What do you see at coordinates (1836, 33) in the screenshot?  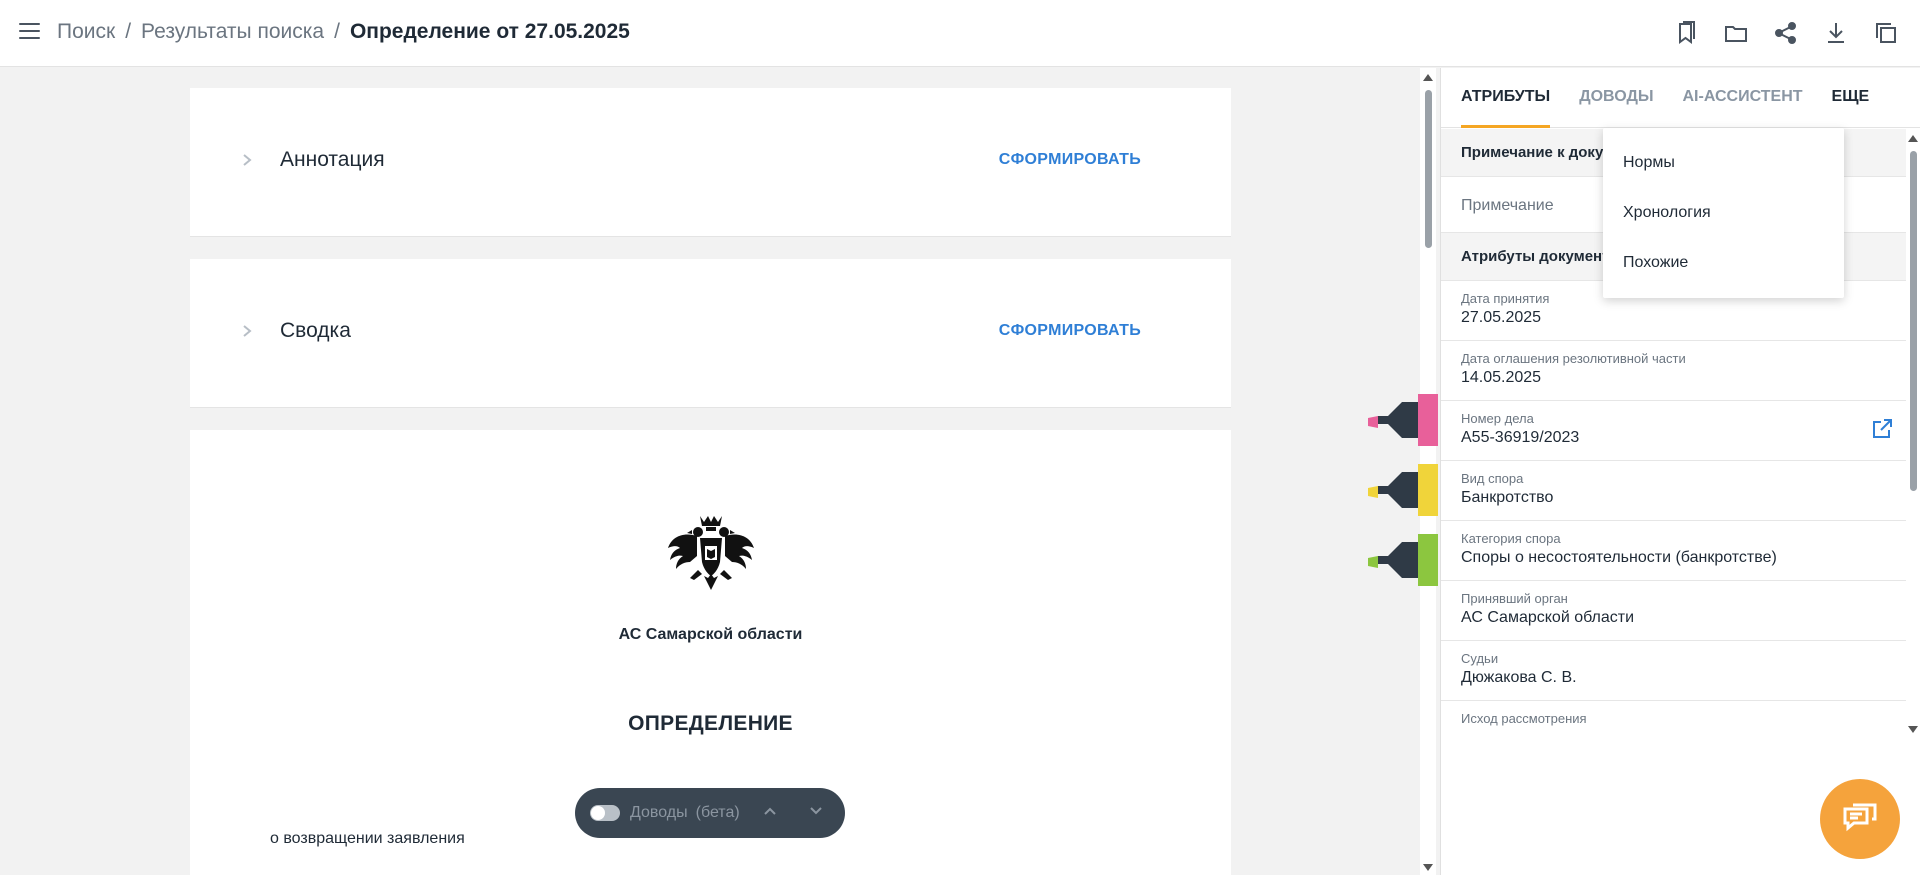 I see `download-icon` at bounding box center [1836, 33].